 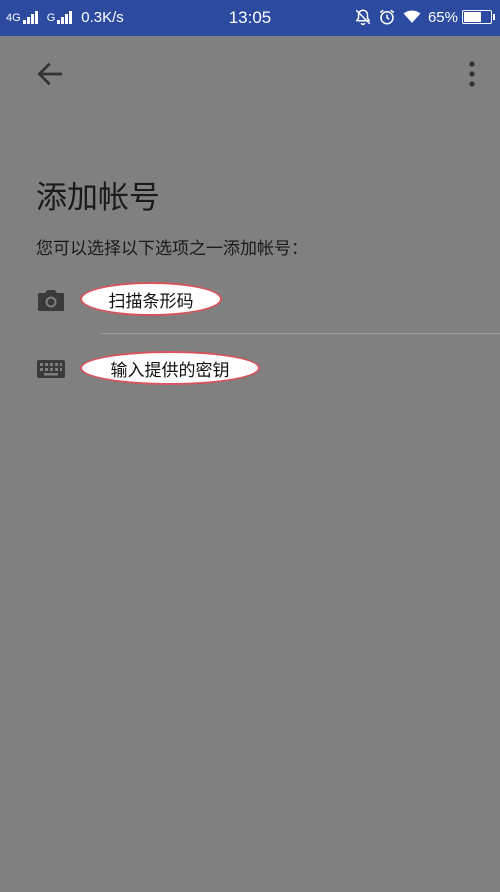 What do you see at coordinates (363, 17) in the screenshot?
I see `mute-bell-icon` at bounding box center [363, 17].